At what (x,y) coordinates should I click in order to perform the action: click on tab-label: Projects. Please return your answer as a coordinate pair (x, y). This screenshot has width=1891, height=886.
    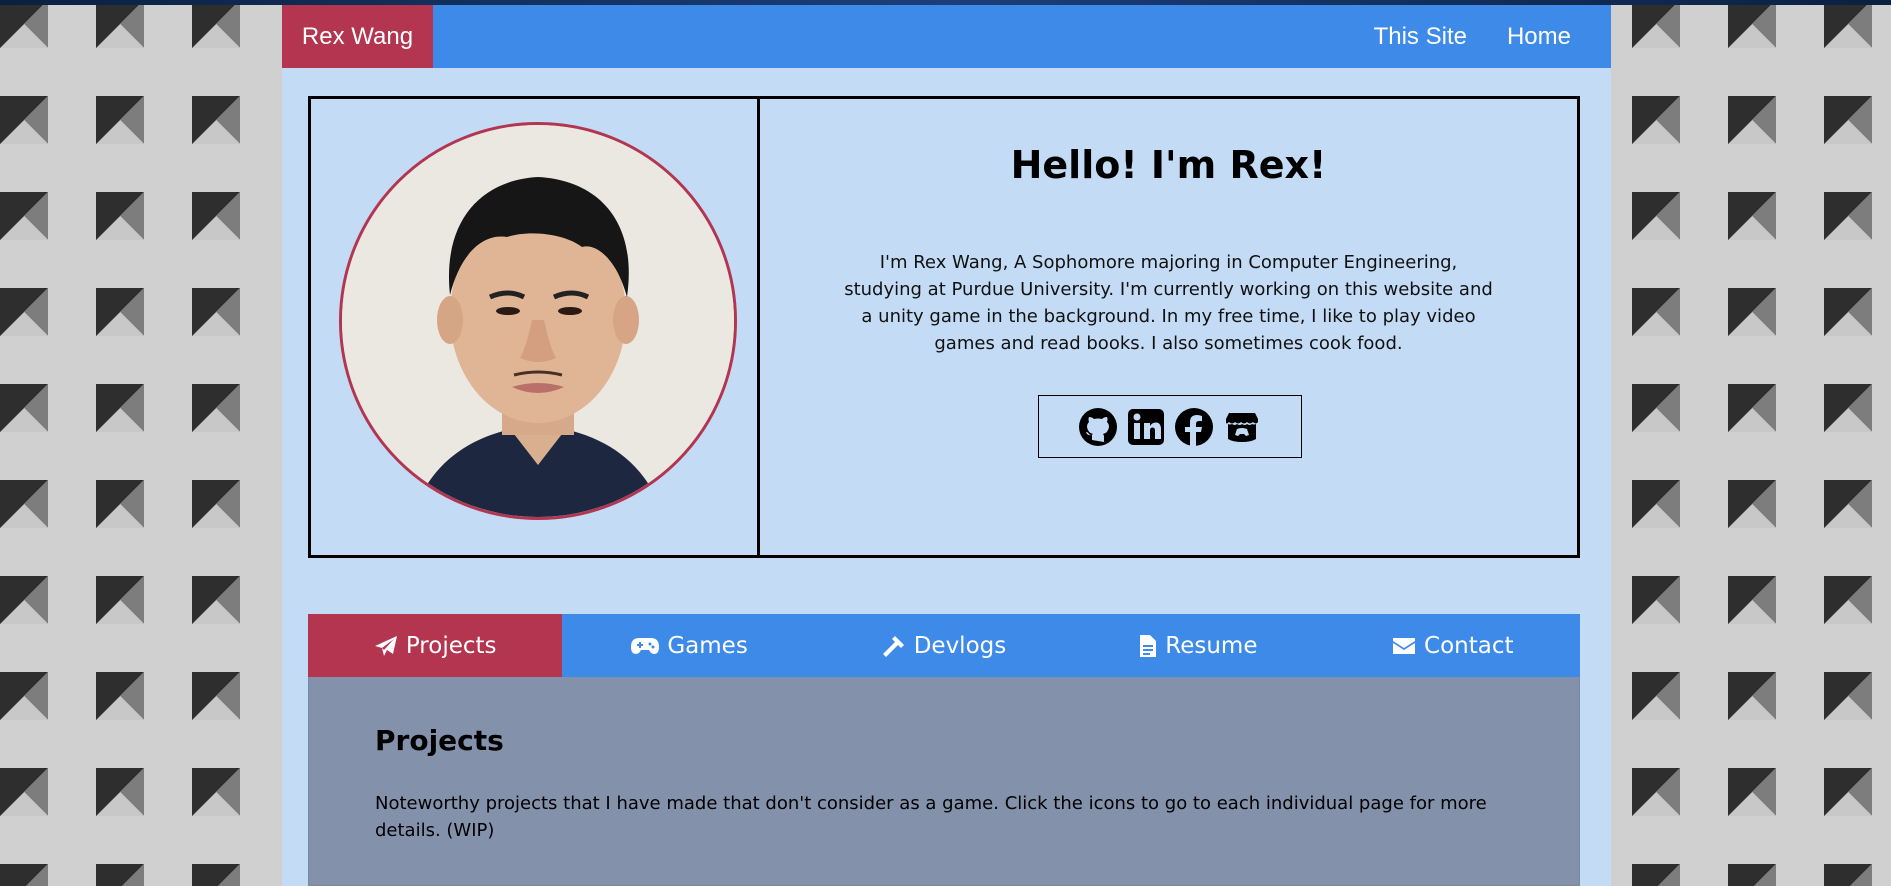
    Looking at the image, I should click on (451, 645).